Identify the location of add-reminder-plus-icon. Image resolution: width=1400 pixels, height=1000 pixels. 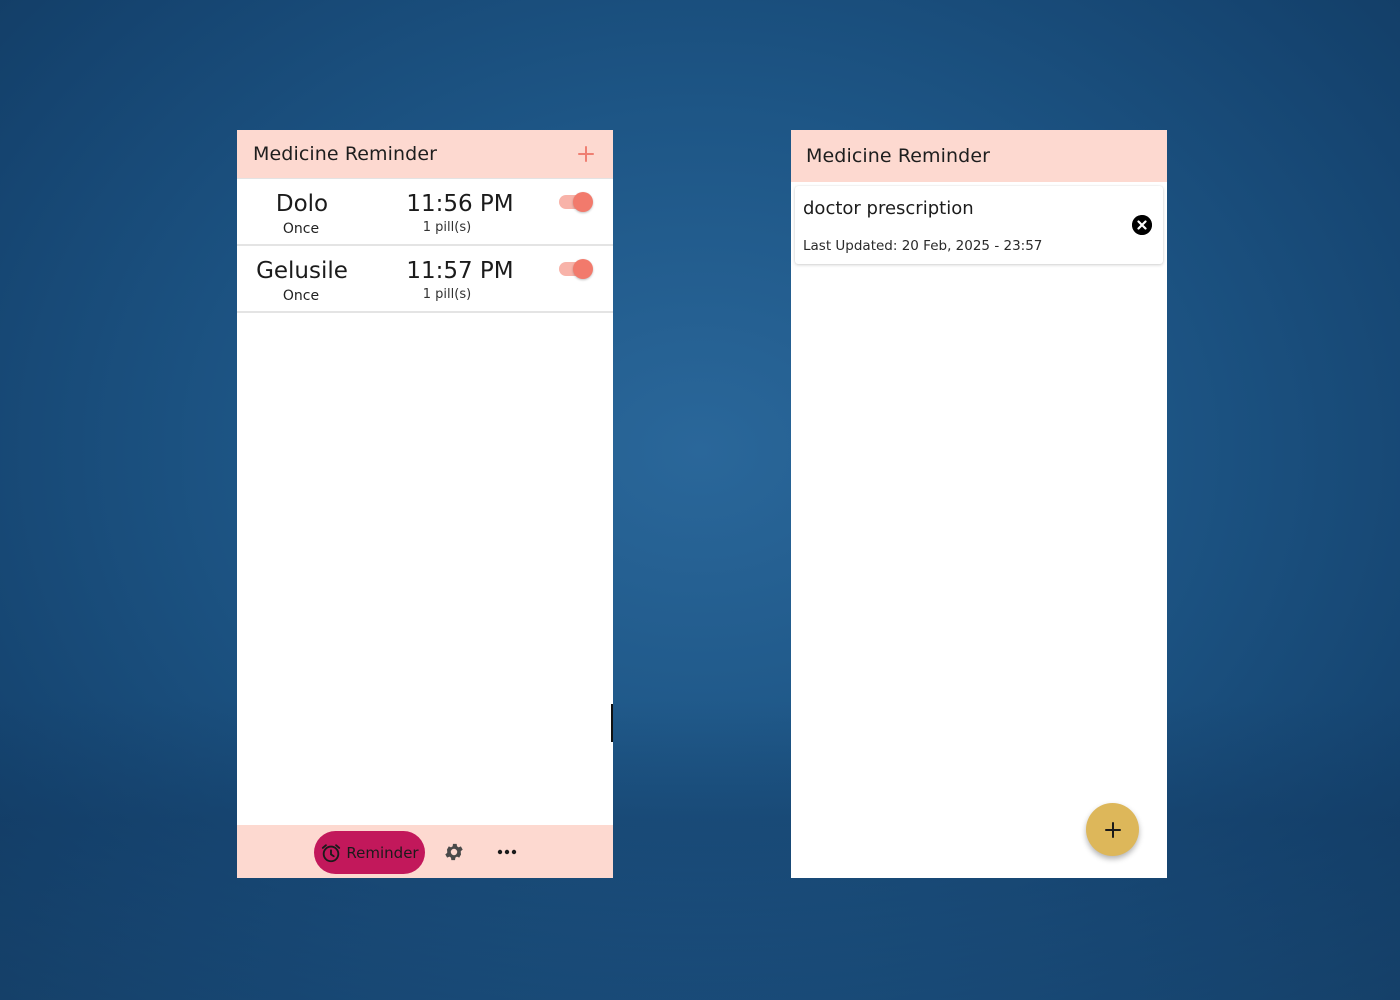
(586, 154).